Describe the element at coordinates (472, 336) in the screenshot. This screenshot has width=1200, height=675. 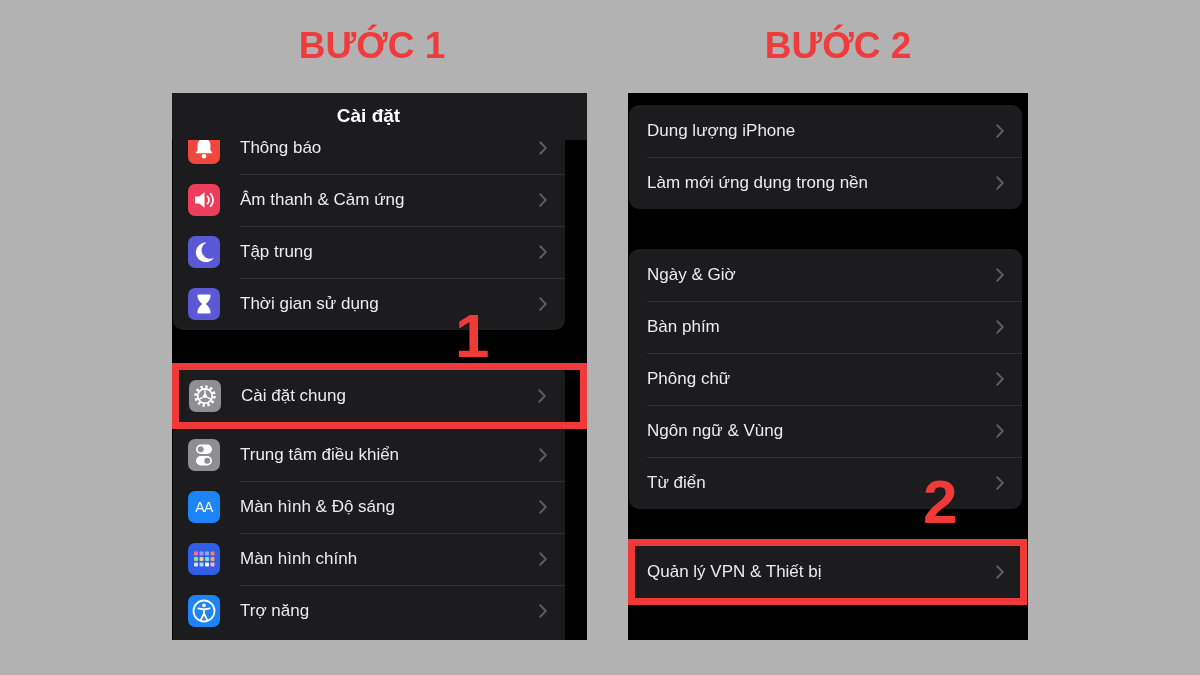
I see `step-number: 1` at that location.